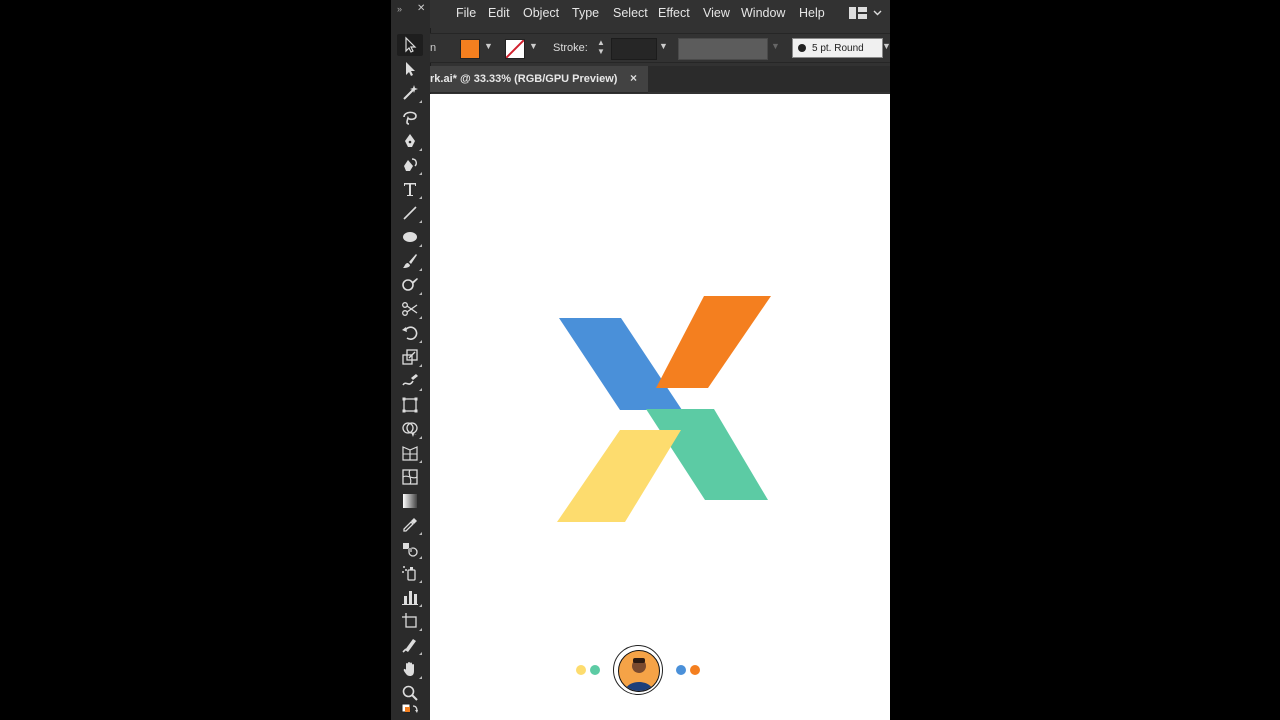 The height and width of the screenshot is (720, 1280). Describe the element at coordinates (769, 79) in the screenshot. I see `tab-strip` at that location.